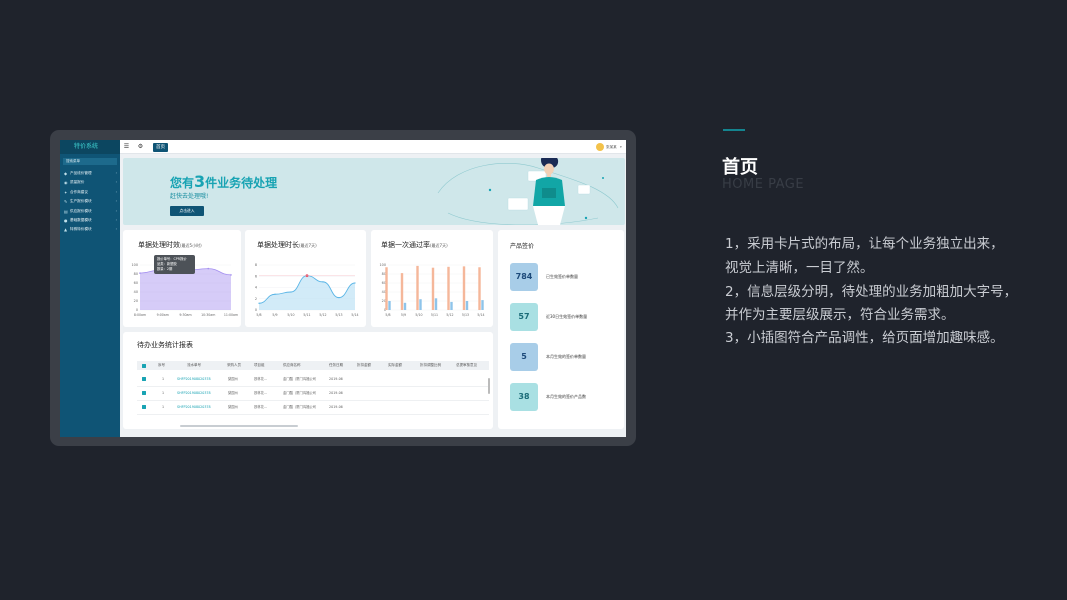 The height and width of the screenshot is (600, 1067). I want to click on table-header-cell: 折扣金额, so click(364, 365).